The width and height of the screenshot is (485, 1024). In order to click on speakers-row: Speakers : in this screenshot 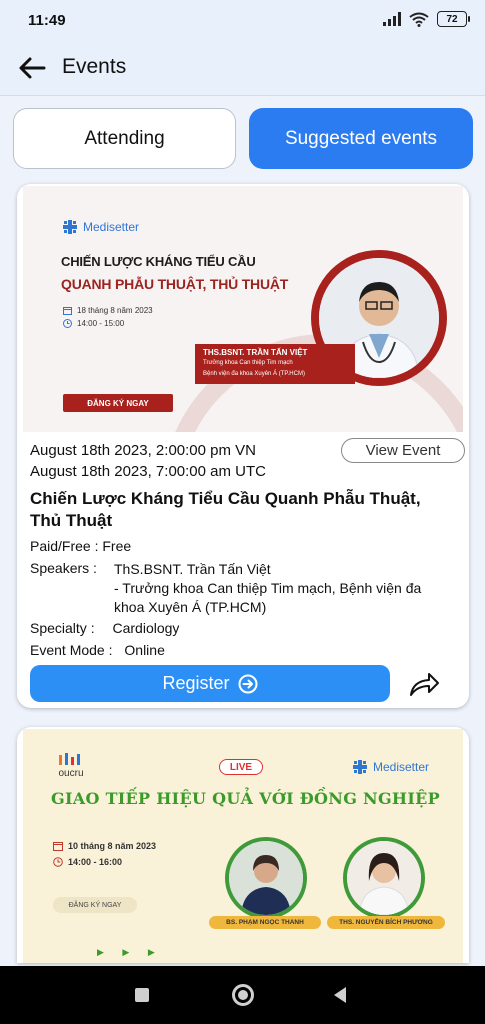, I will do `click(63, 568)`.